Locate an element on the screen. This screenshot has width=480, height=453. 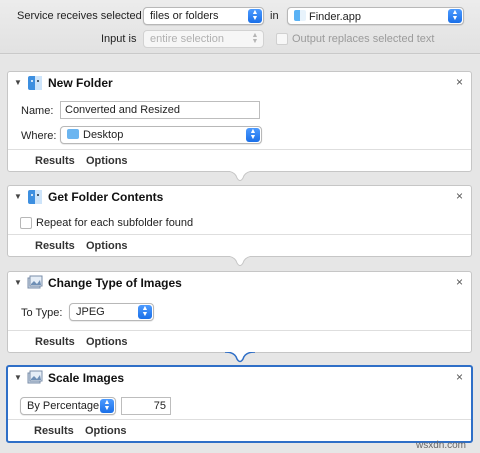
watermark-text: wsxdn.com is located at coordinates (440, 445).